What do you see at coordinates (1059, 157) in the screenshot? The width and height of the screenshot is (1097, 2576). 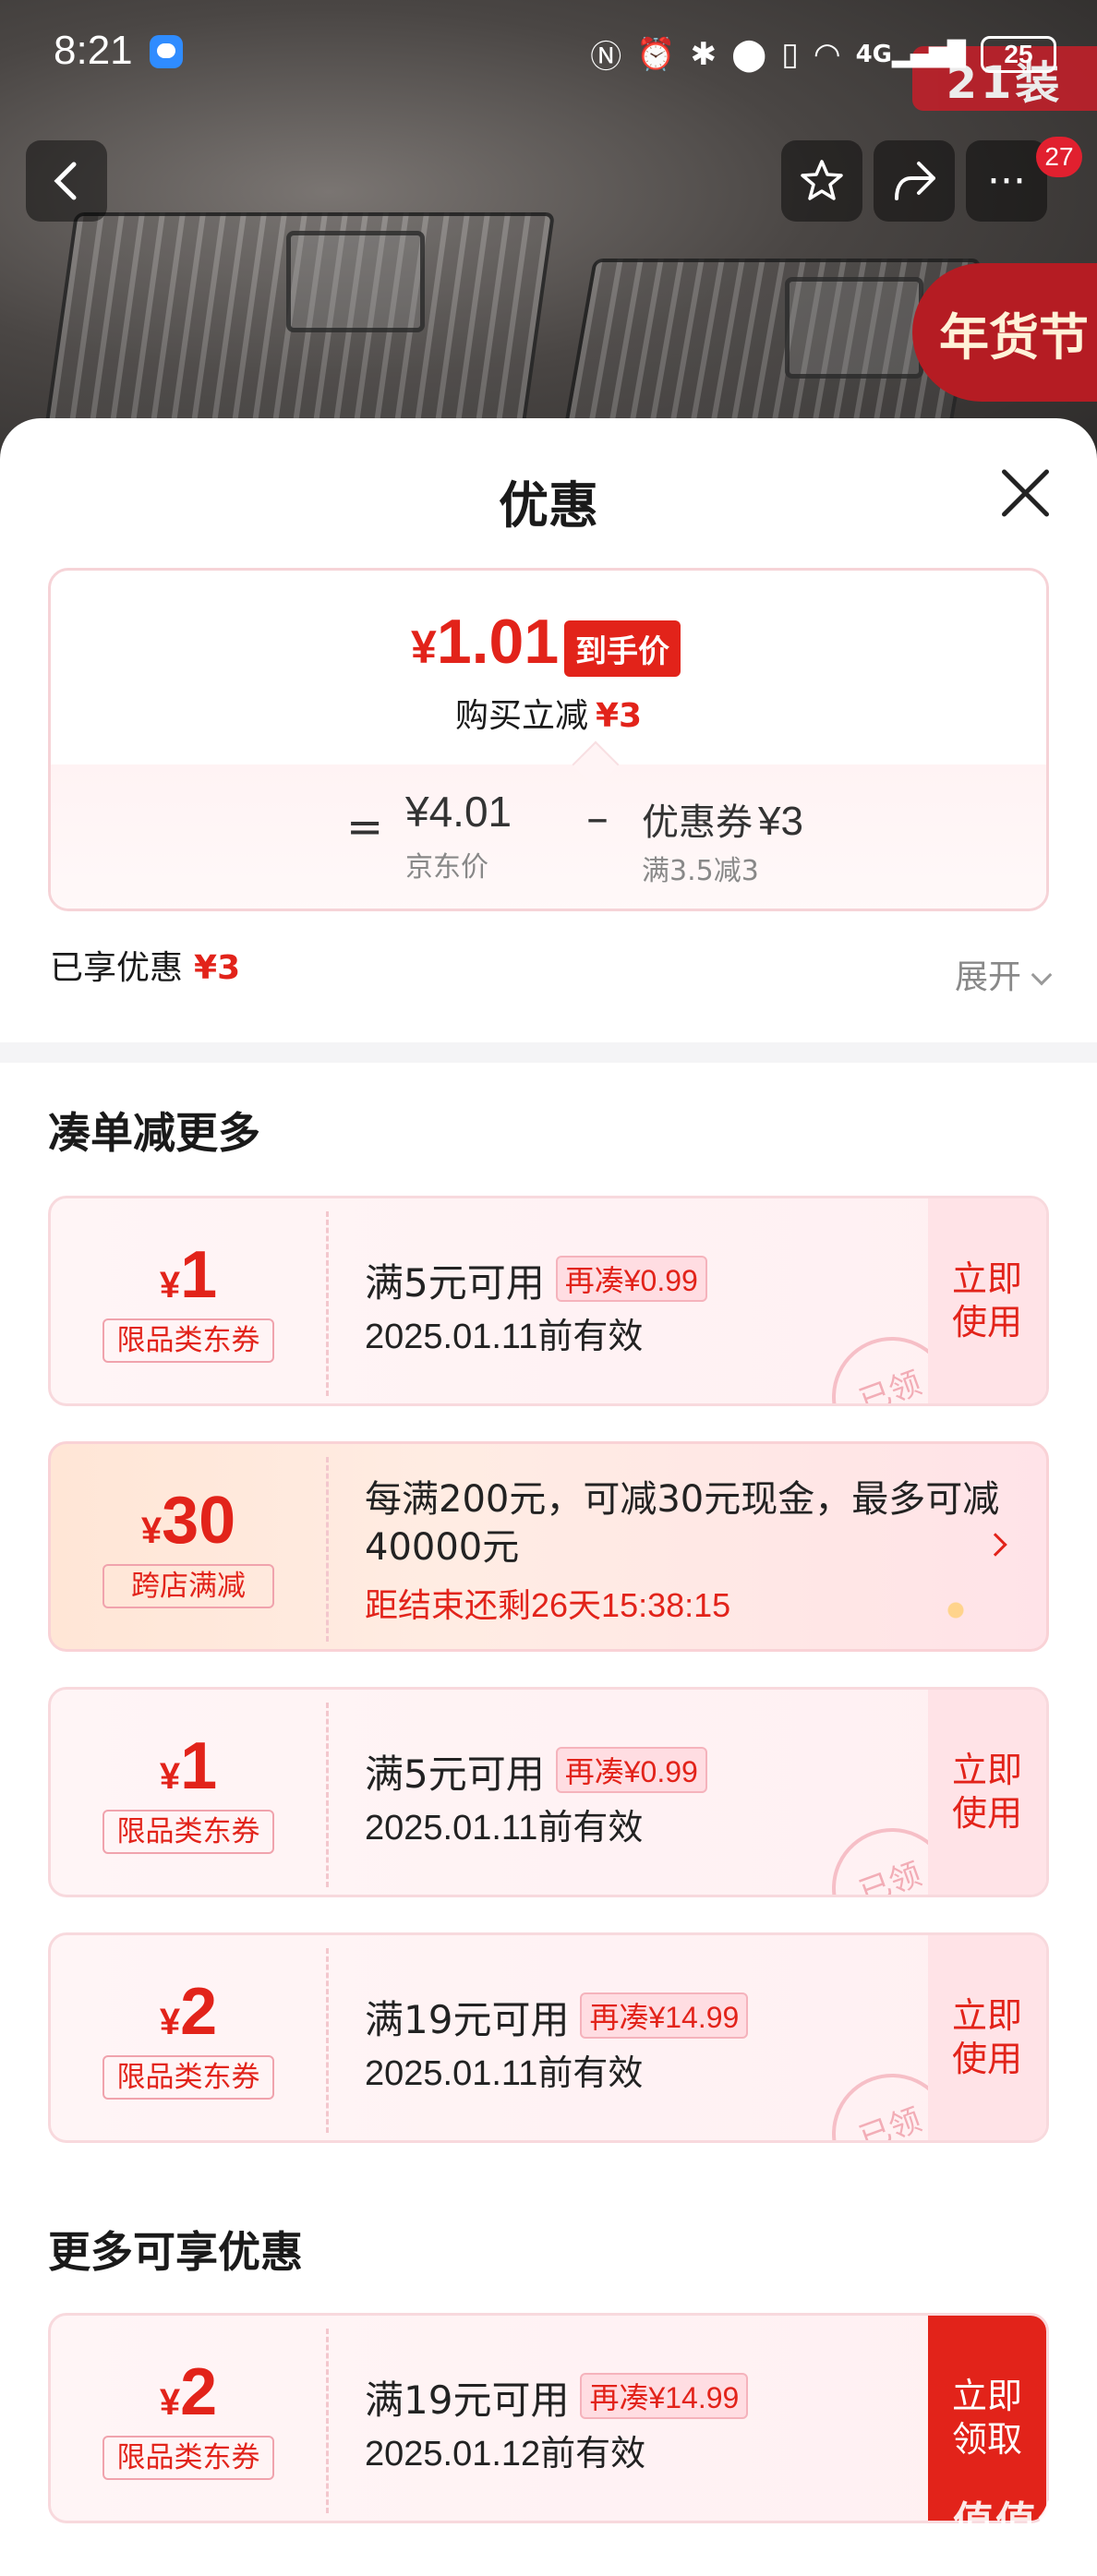 I see `notification-badge: 27` at bounding box center [1059, 157].